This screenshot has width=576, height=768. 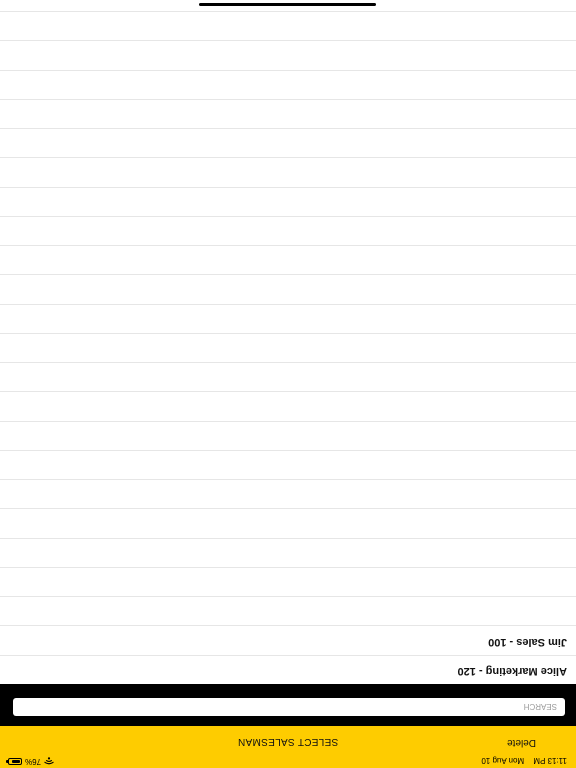 What do you see at coordinates (33, 761) in the screenshot?
I see `battery-percent: 76%` at bounding box center [33, 761].